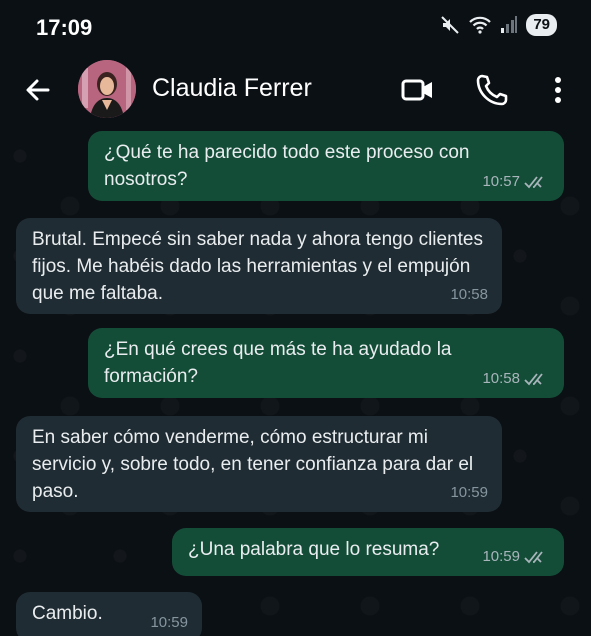  Describe the element at coordinates (295, 28) in the screenshot. I see `status-bar: 17:09 79` at that location.